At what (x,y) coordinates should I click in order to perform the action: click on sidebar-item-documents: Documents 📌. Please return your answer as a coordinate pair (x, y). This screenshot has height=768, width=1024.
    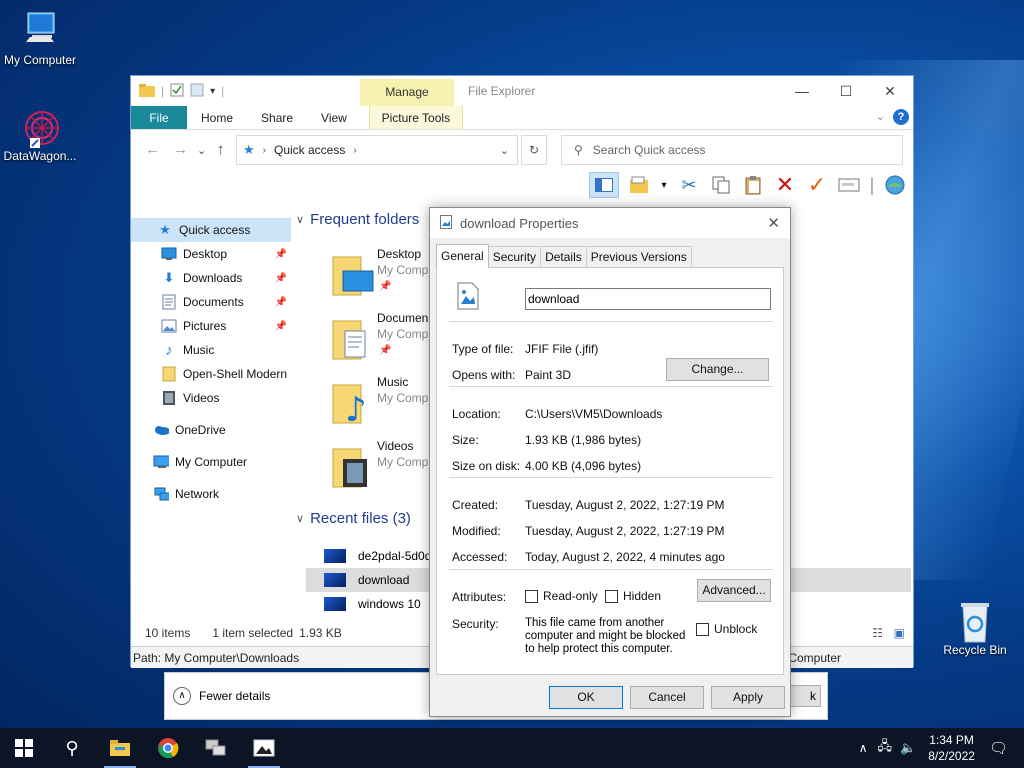
    Looking at the image, I should click on (211, 302).